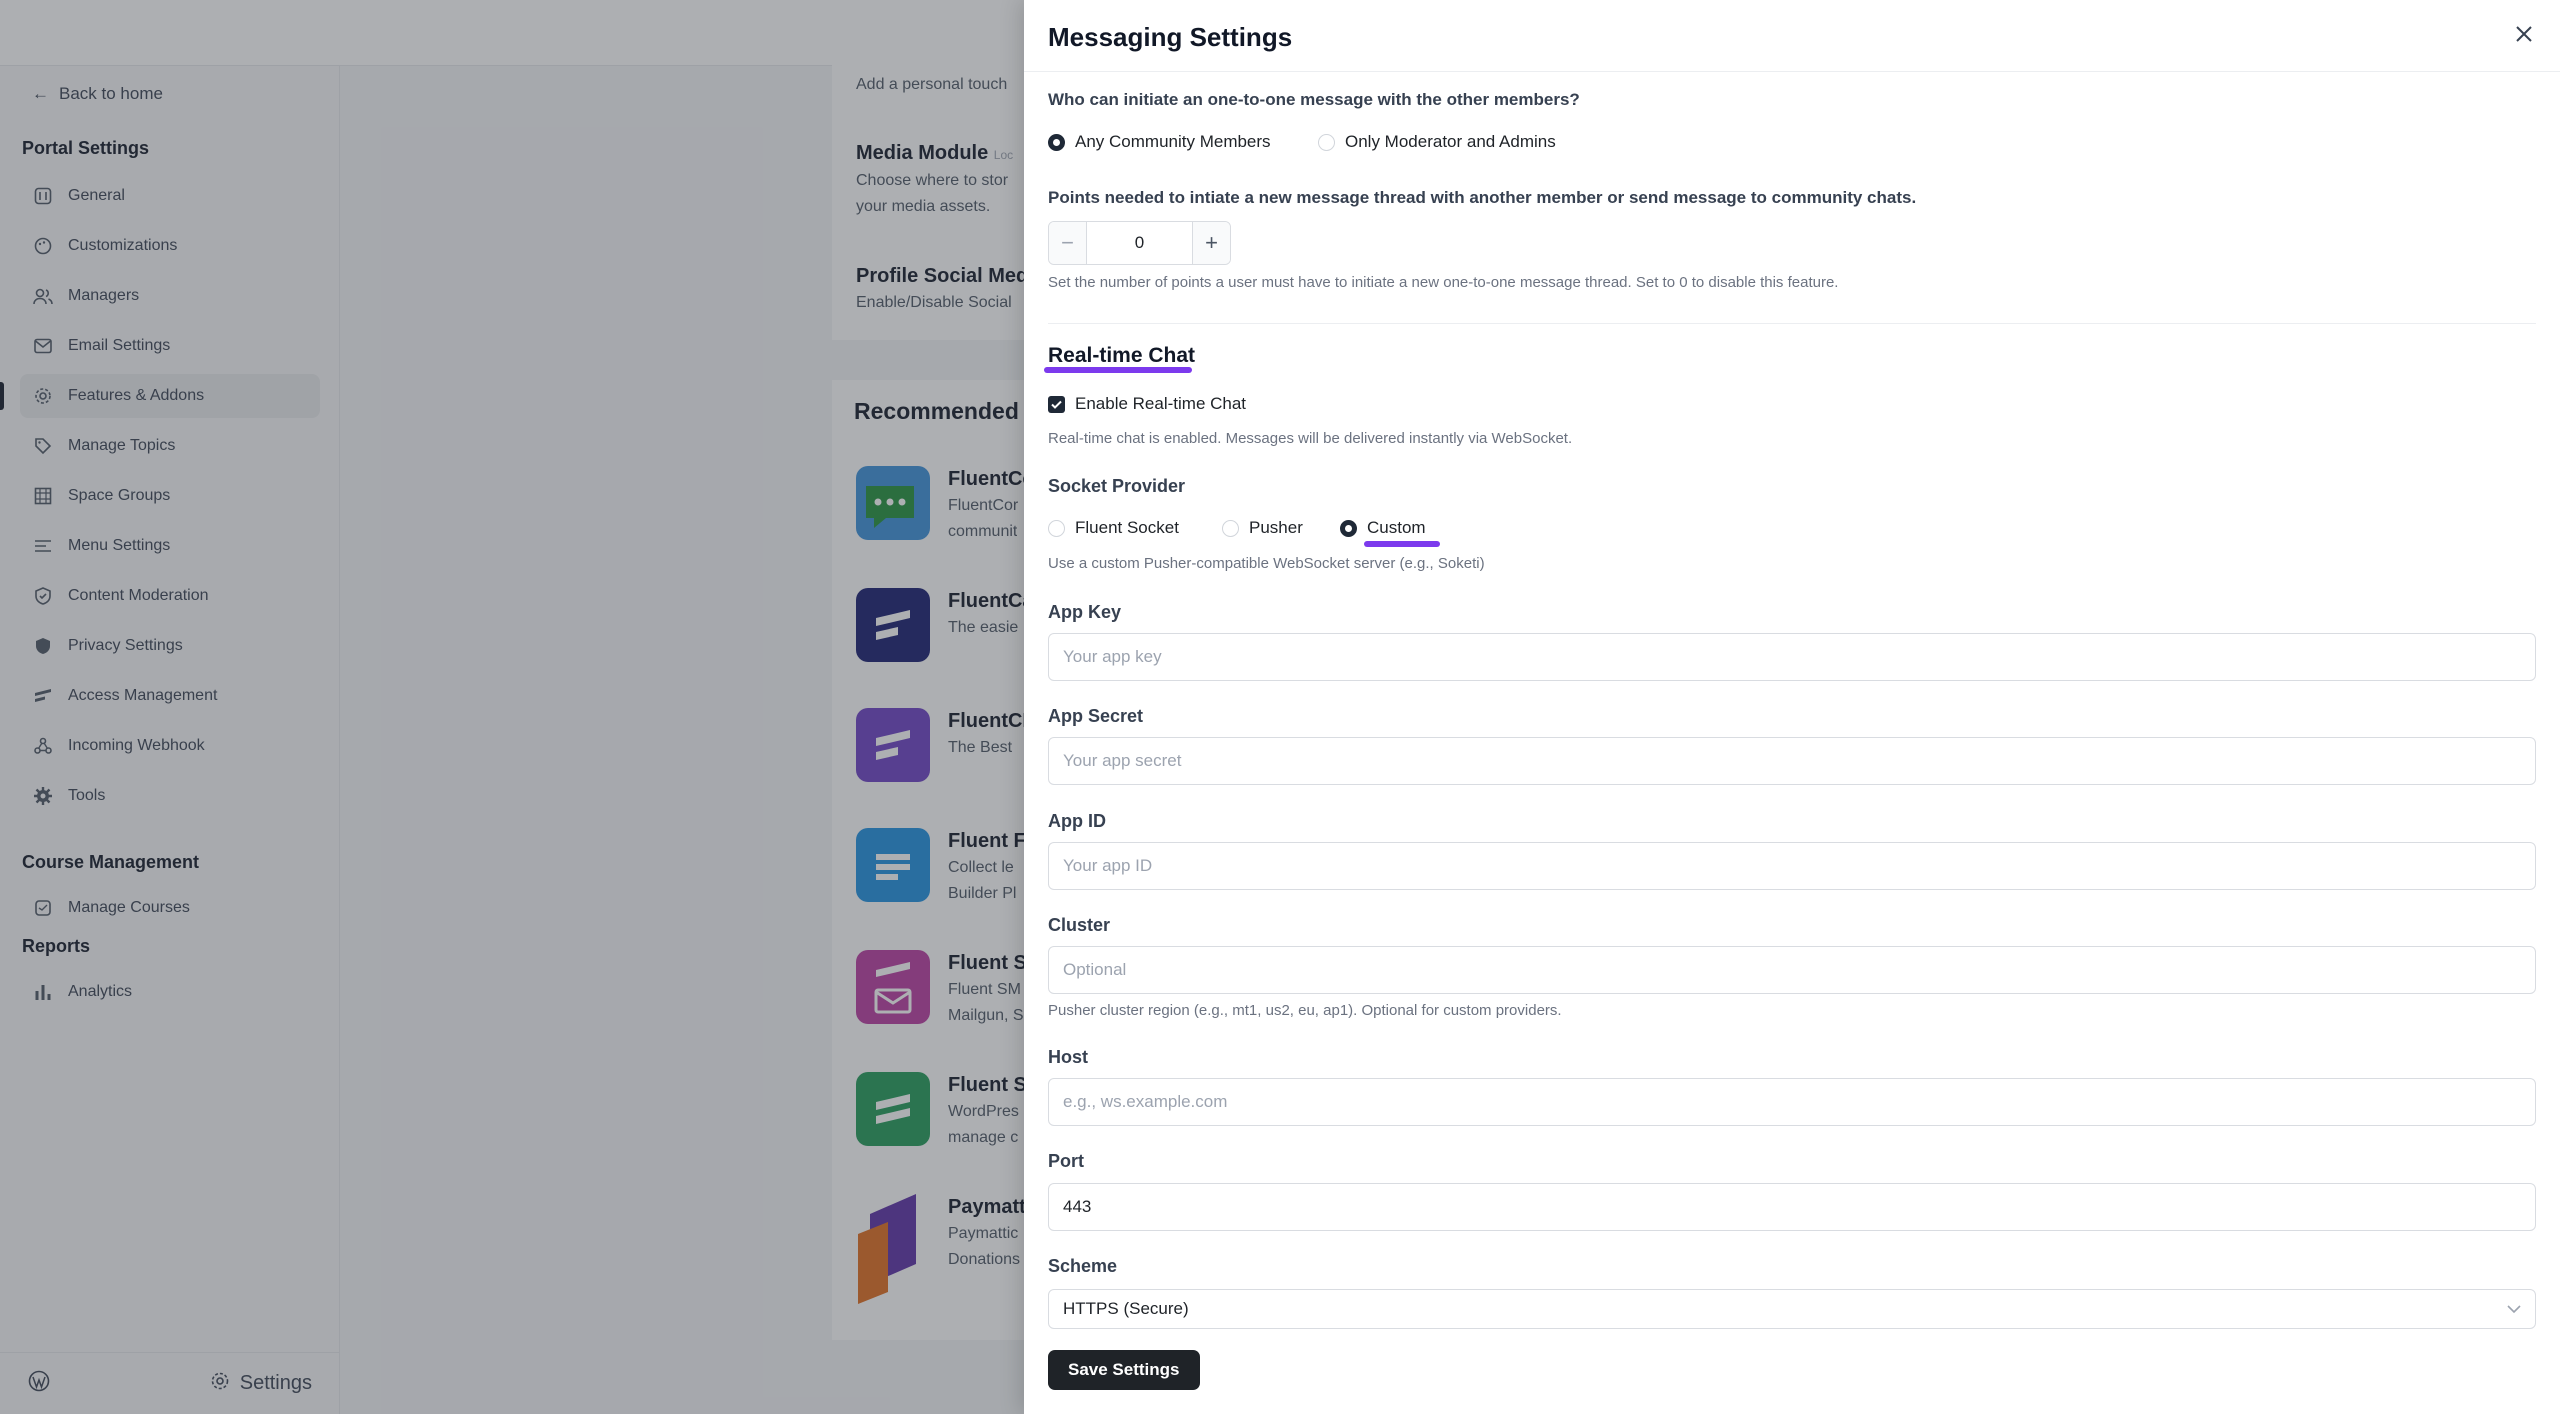  What do you see at coordinates (1159, 142) in the screenshot?
I see `radio-any-members: Any Community Members` at bounding box center [1159, 142].